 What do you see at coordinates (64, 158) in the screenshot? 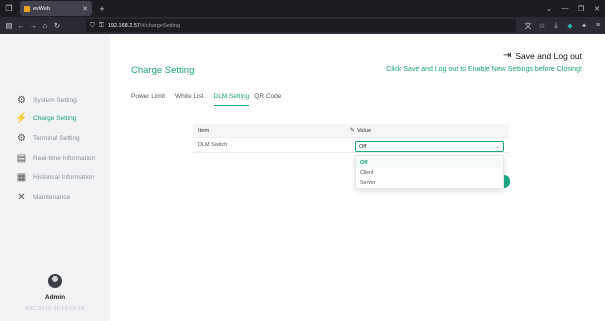
I see `sidebar-item-label: Real-time Information` at bounding box center [64, 158].